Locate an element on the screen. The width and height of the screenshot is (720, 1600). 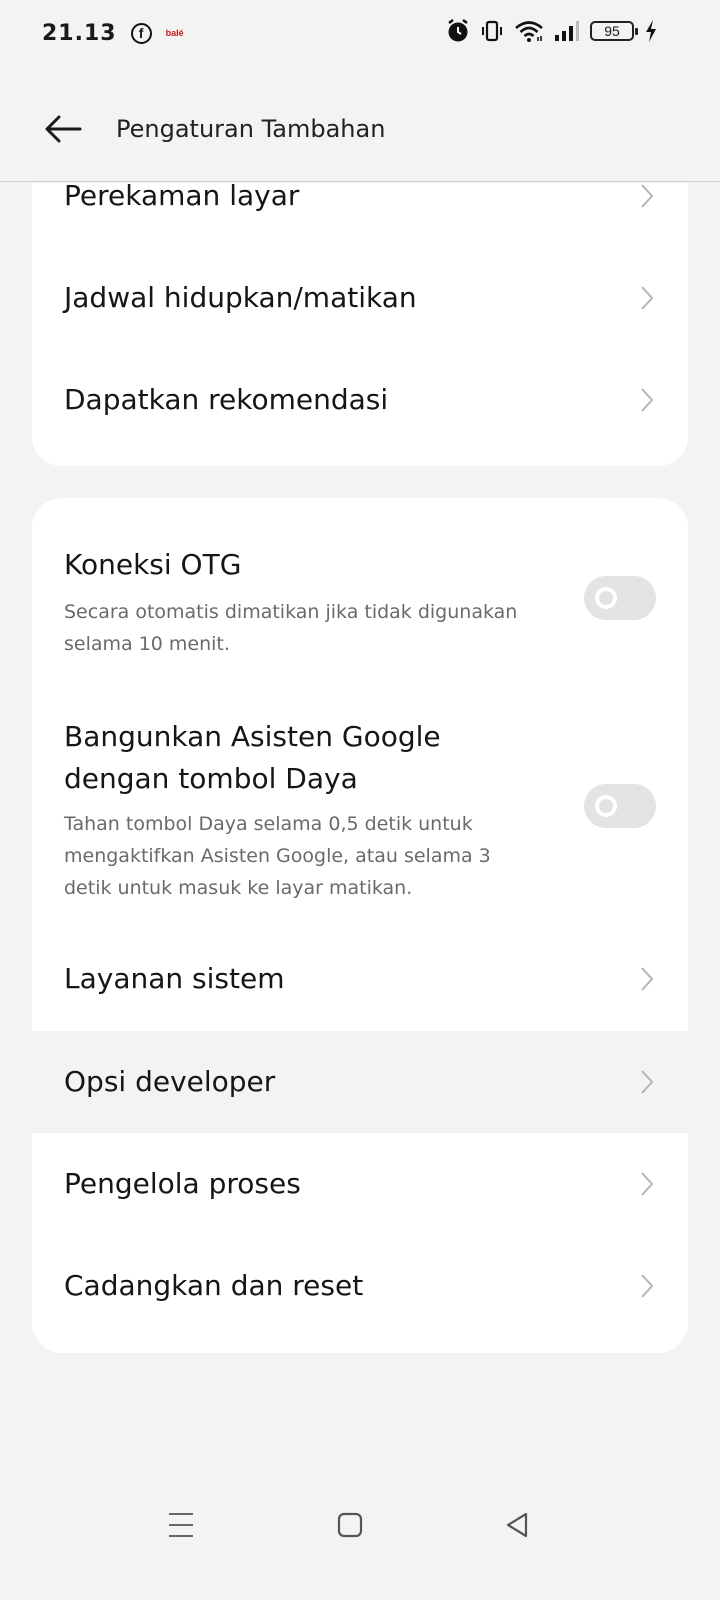
row-system-services: Layanan sistem is located at coordinates (360, 979).